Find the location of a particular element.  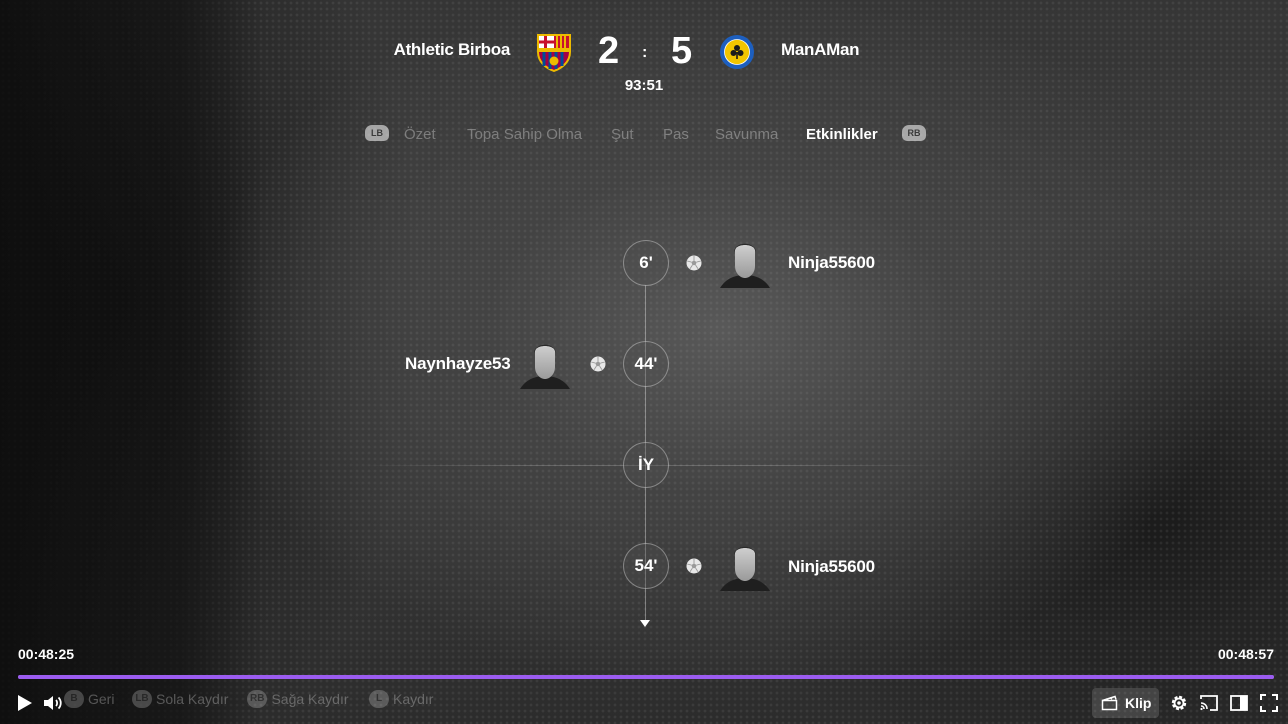

fullscreen-icon is located at coordinates (1269, 703).